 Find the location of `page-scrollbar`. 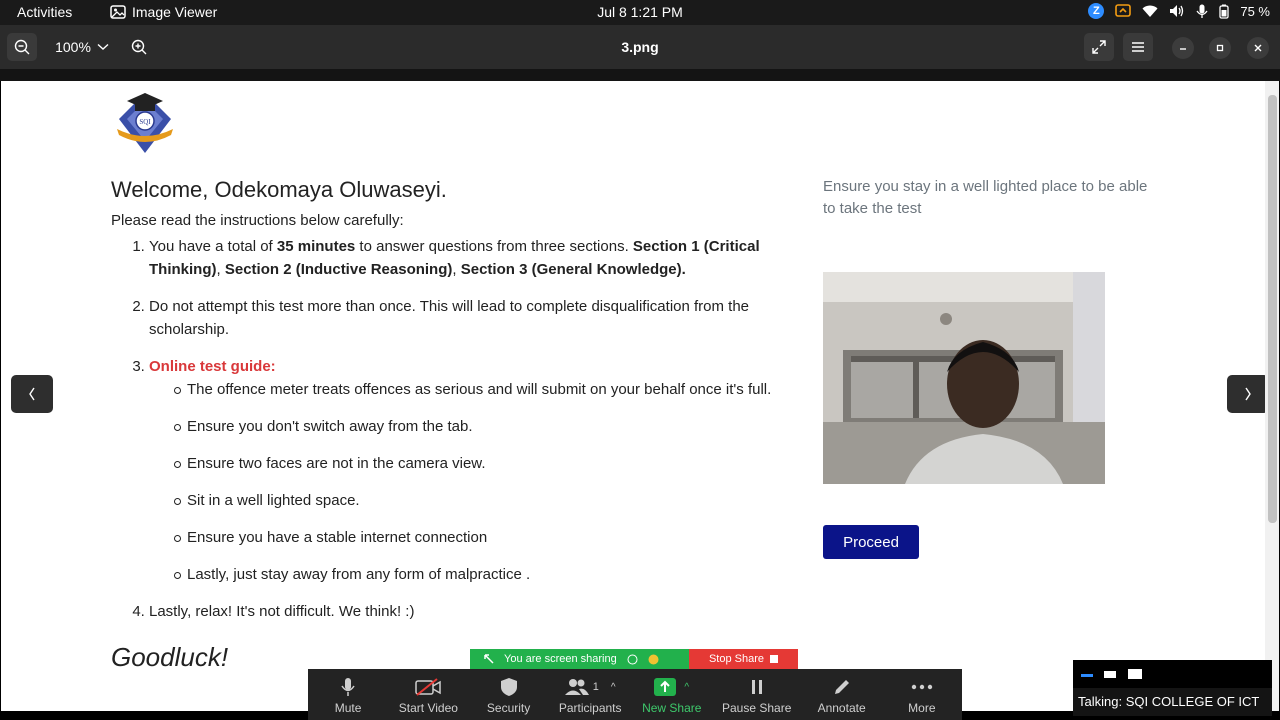

page-scrollbar is located at coordinates (1272, 396).